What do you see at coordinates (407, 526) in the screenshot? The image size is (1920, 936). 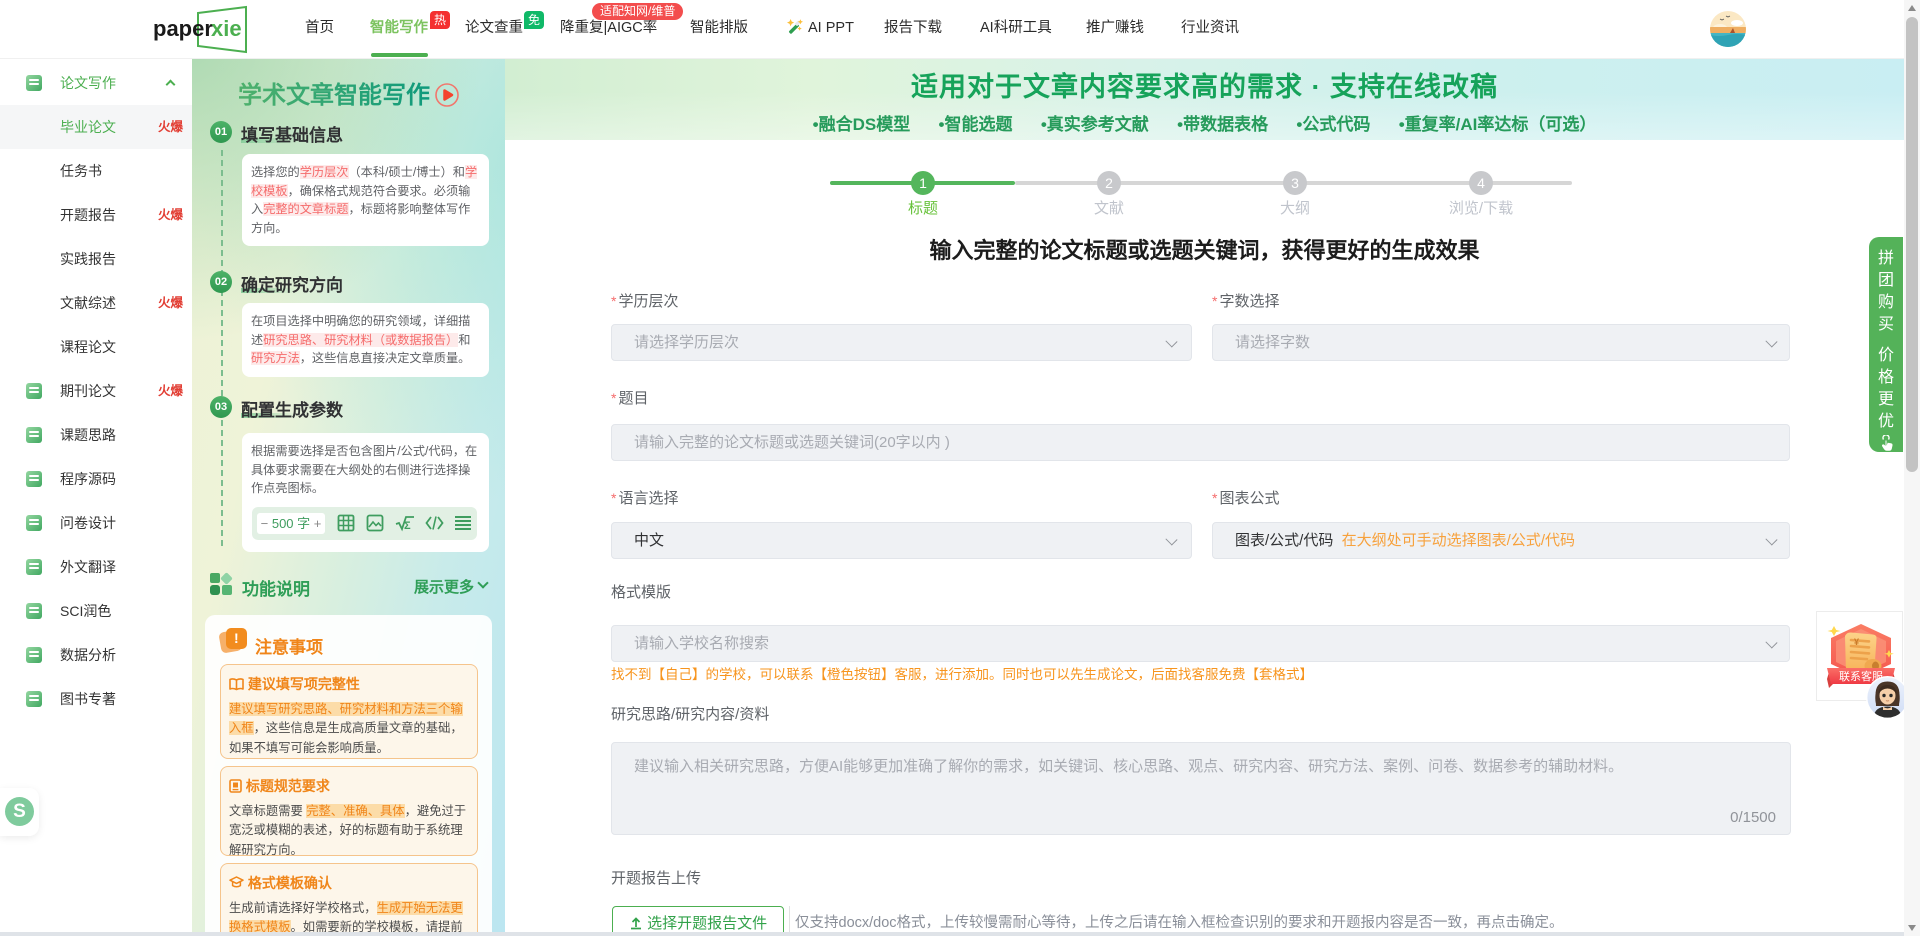 I see `svg-text: Σ` at bounding box center [407, 526].